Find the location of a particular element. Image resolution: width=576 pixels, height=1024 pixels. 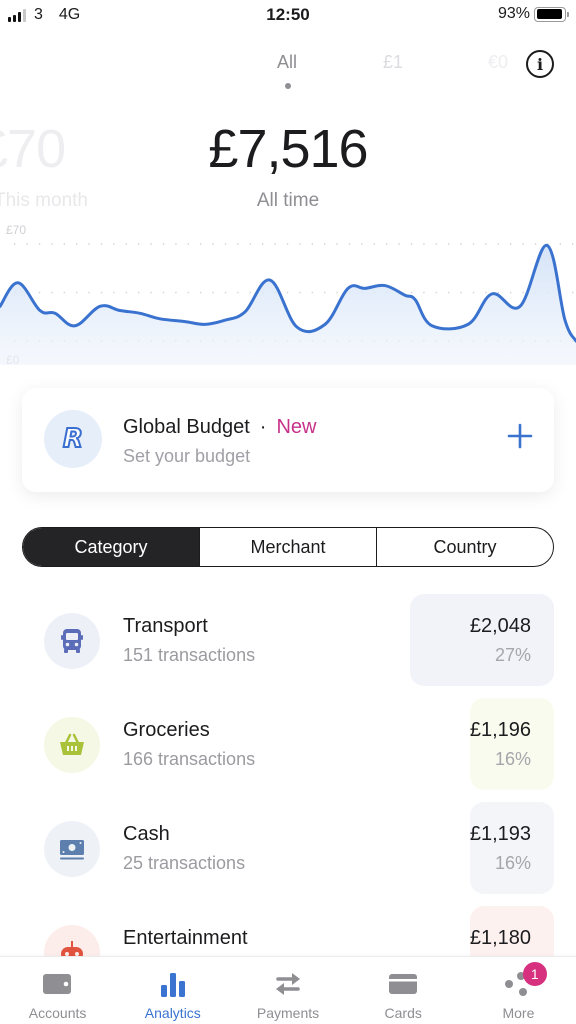

status-bar: 3 4G 12:50 93% is located at coordinates (288, 15).